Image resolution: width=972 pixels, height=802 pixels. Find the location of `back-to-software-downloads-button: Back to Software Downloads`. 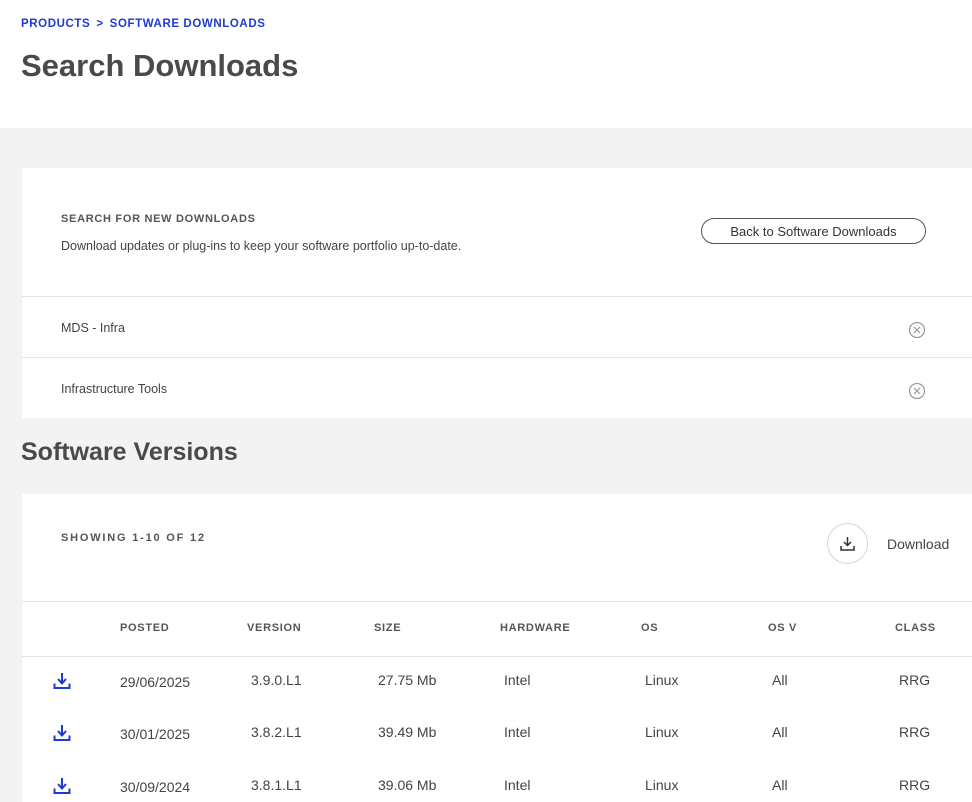

back-to-software-downloads-button: Back to Software Downloads is located at coordinates (813, 231).